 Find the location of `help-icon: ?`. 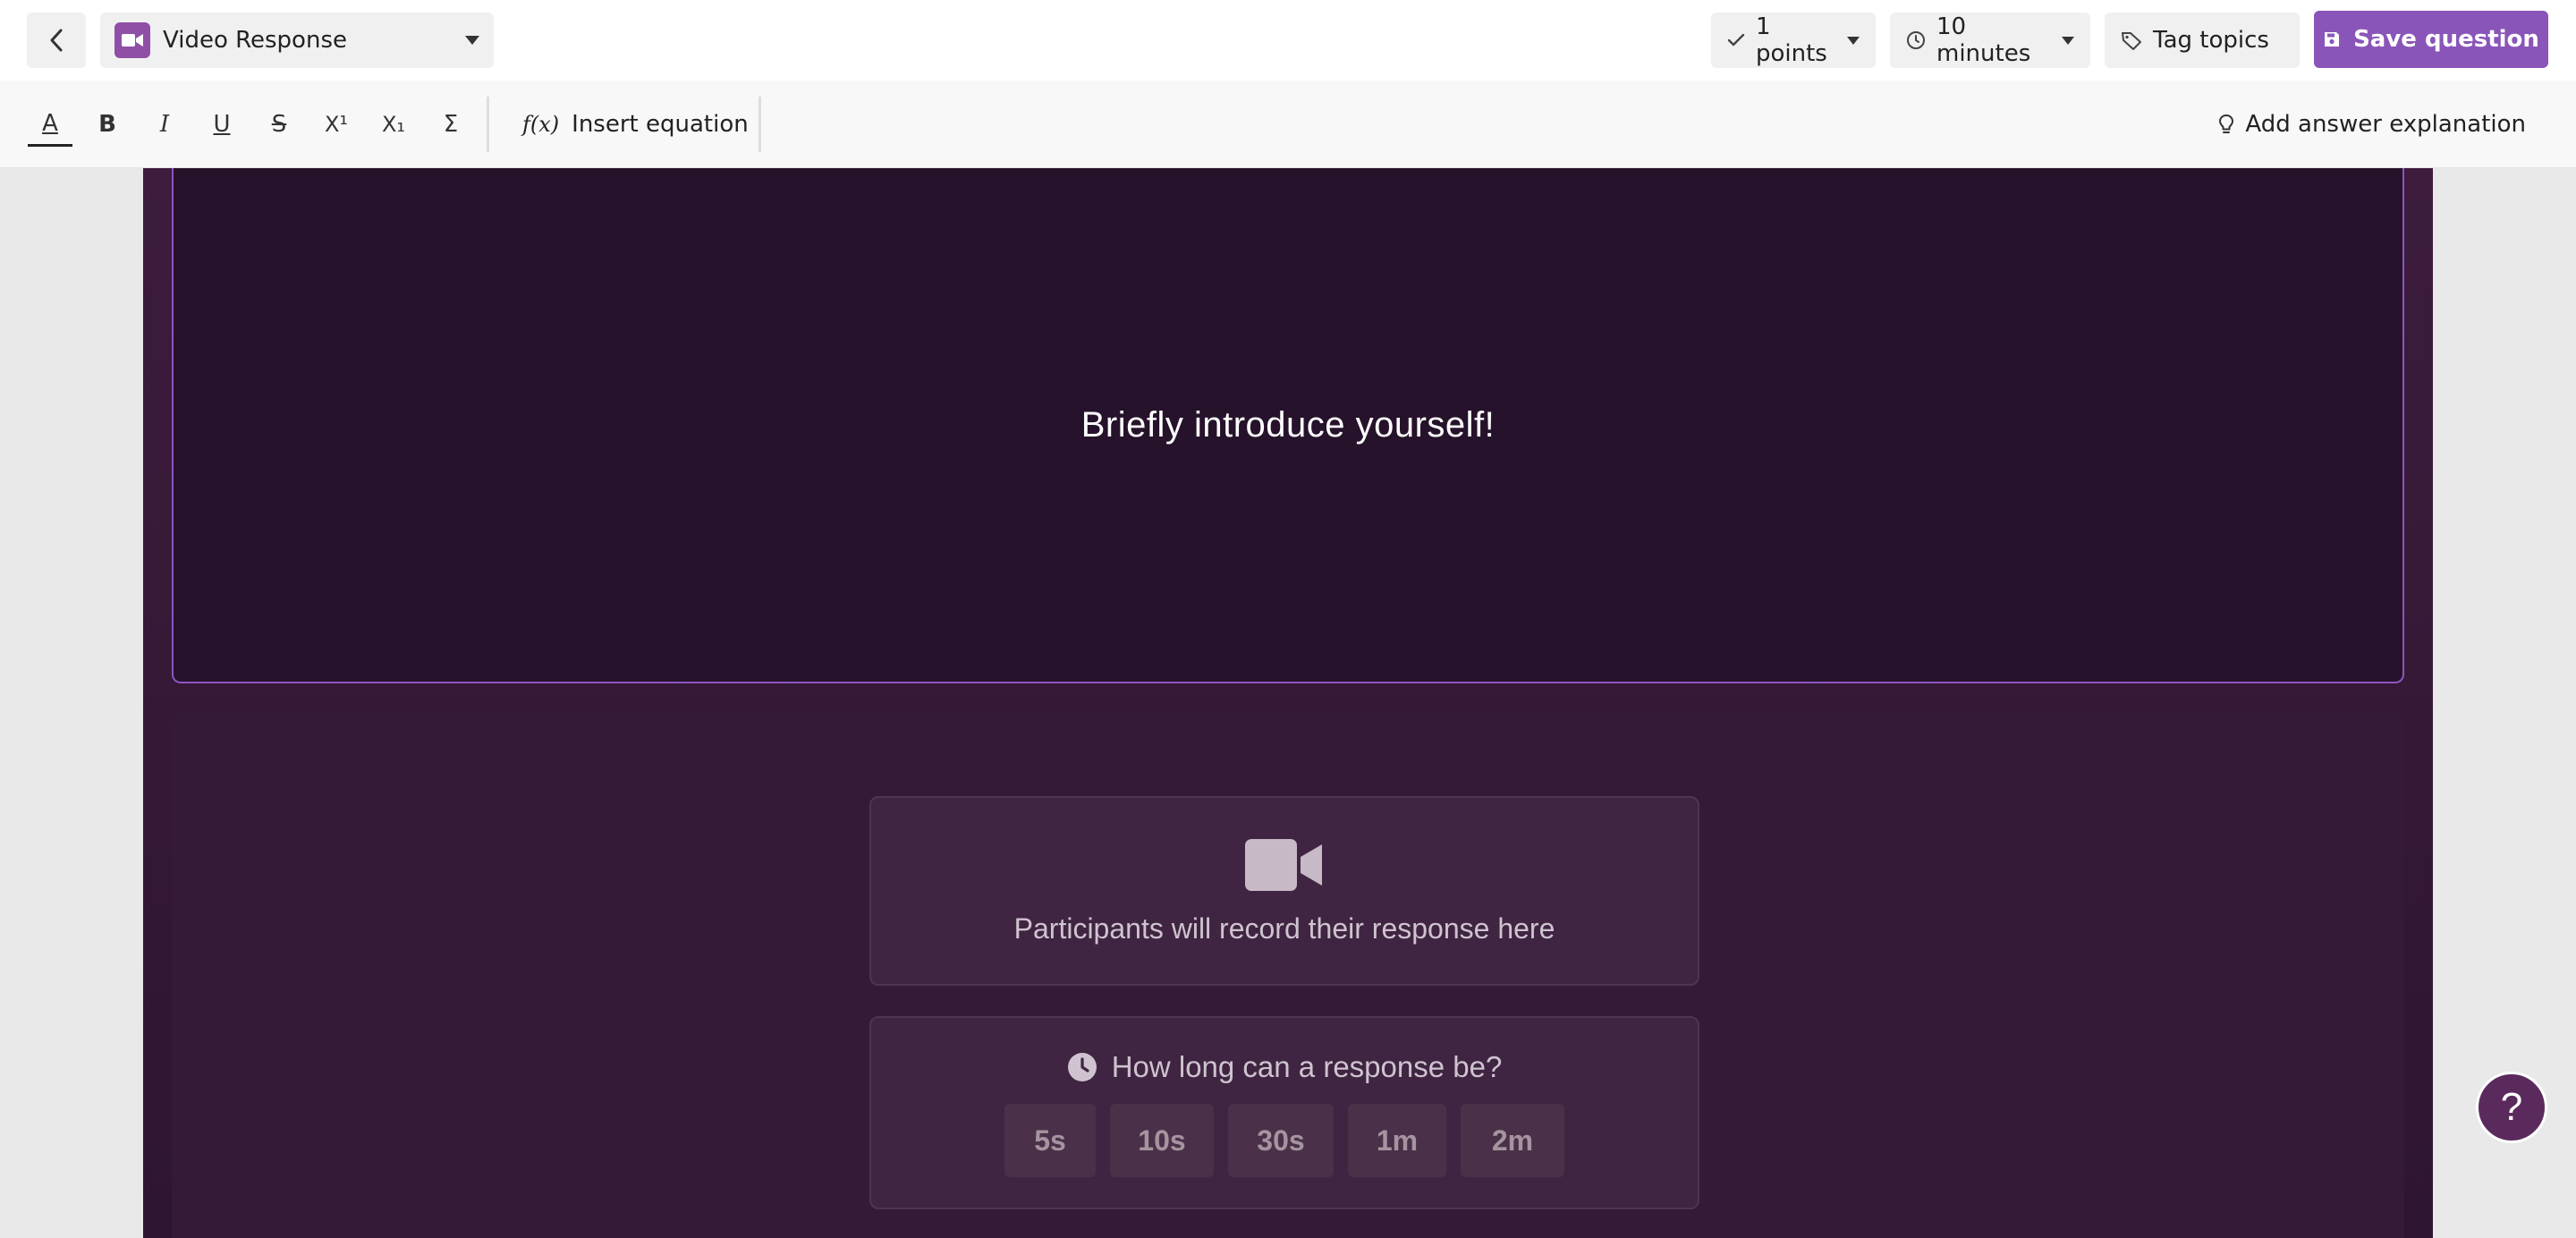

help-icon: ? is located at coordinates (2511, 1107).